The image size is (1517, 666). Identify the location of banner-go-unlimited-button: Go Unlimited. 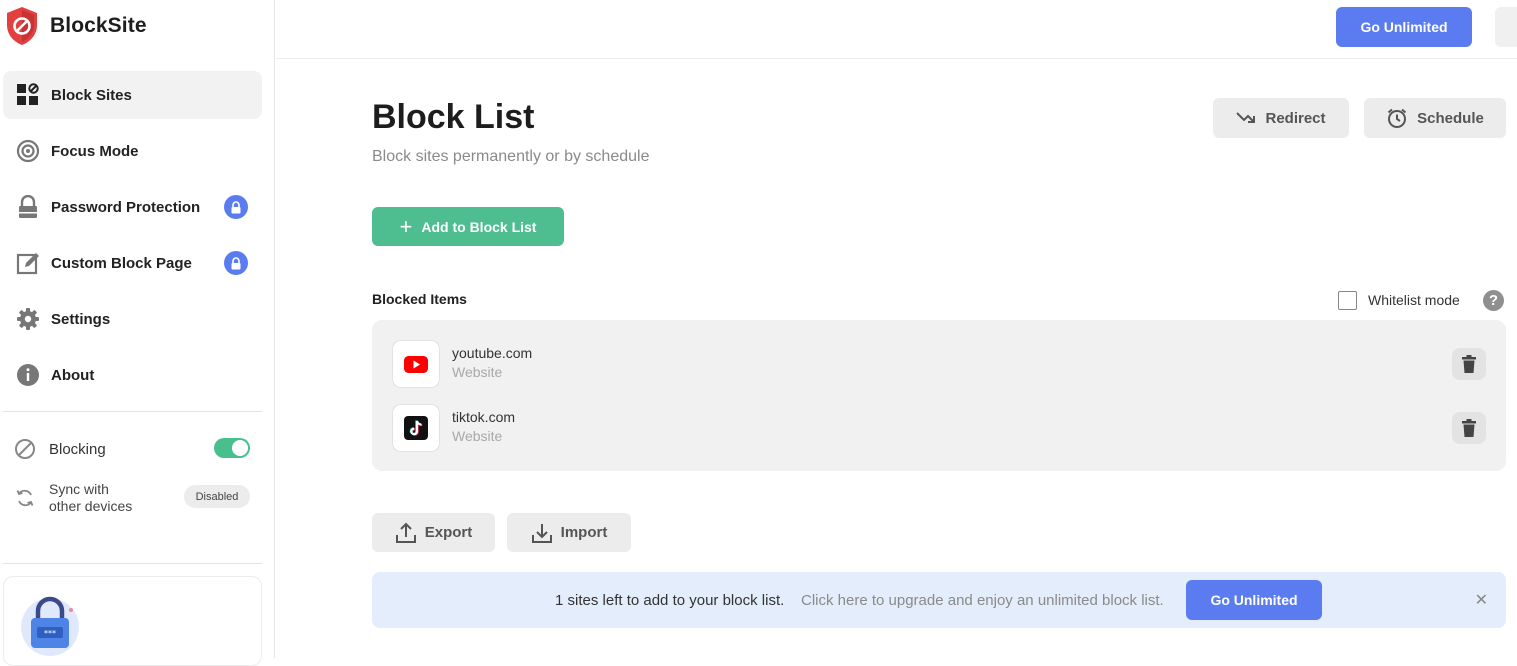
(1254, 600).